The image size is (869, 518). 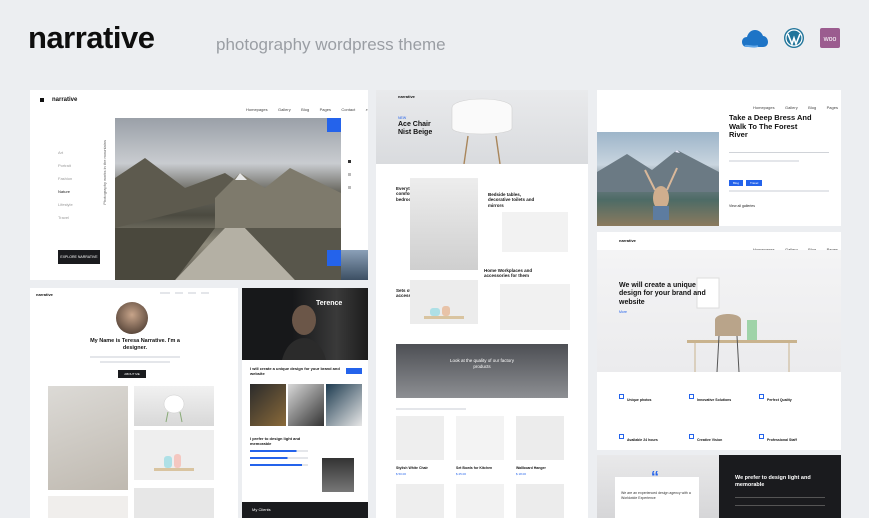 What do you see at coordinates (184, 293) in the screenshot?
I see `card-nav` at bounding box center [184, 293].